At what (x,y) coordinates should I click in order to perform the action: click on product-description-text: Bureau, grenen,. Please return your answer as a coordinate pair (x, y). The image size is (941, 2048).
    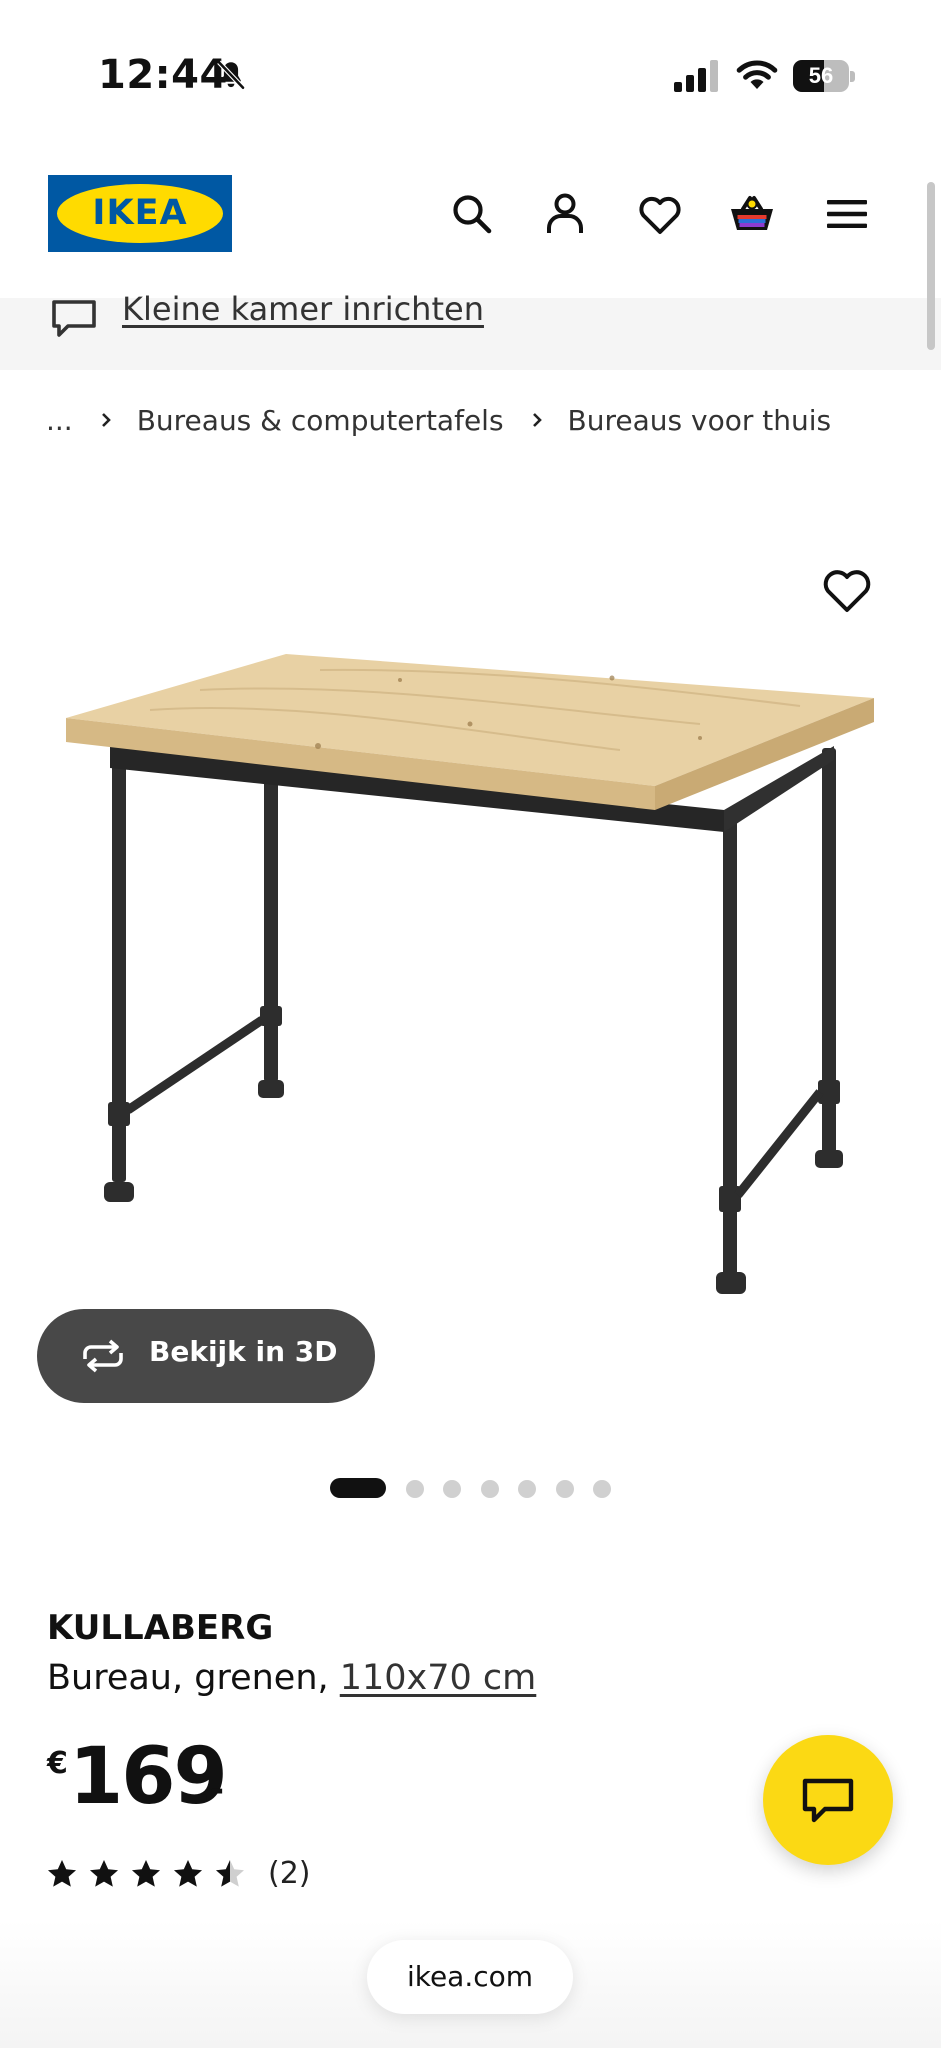
    Looking at the image, I should click on (193, 1678).